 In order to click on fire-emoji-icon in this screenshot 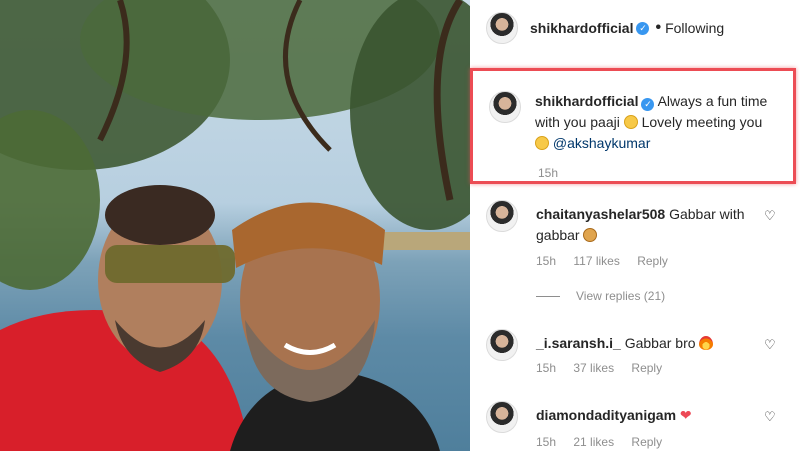, I will do `click(706, 343)`.